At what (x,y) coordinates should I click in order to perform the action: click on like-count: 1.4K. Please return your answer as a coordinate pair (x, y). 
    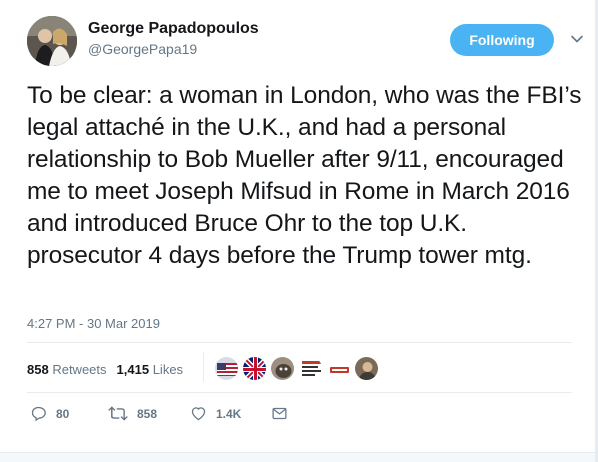
    Looking at the image, I should click on (229, 413).